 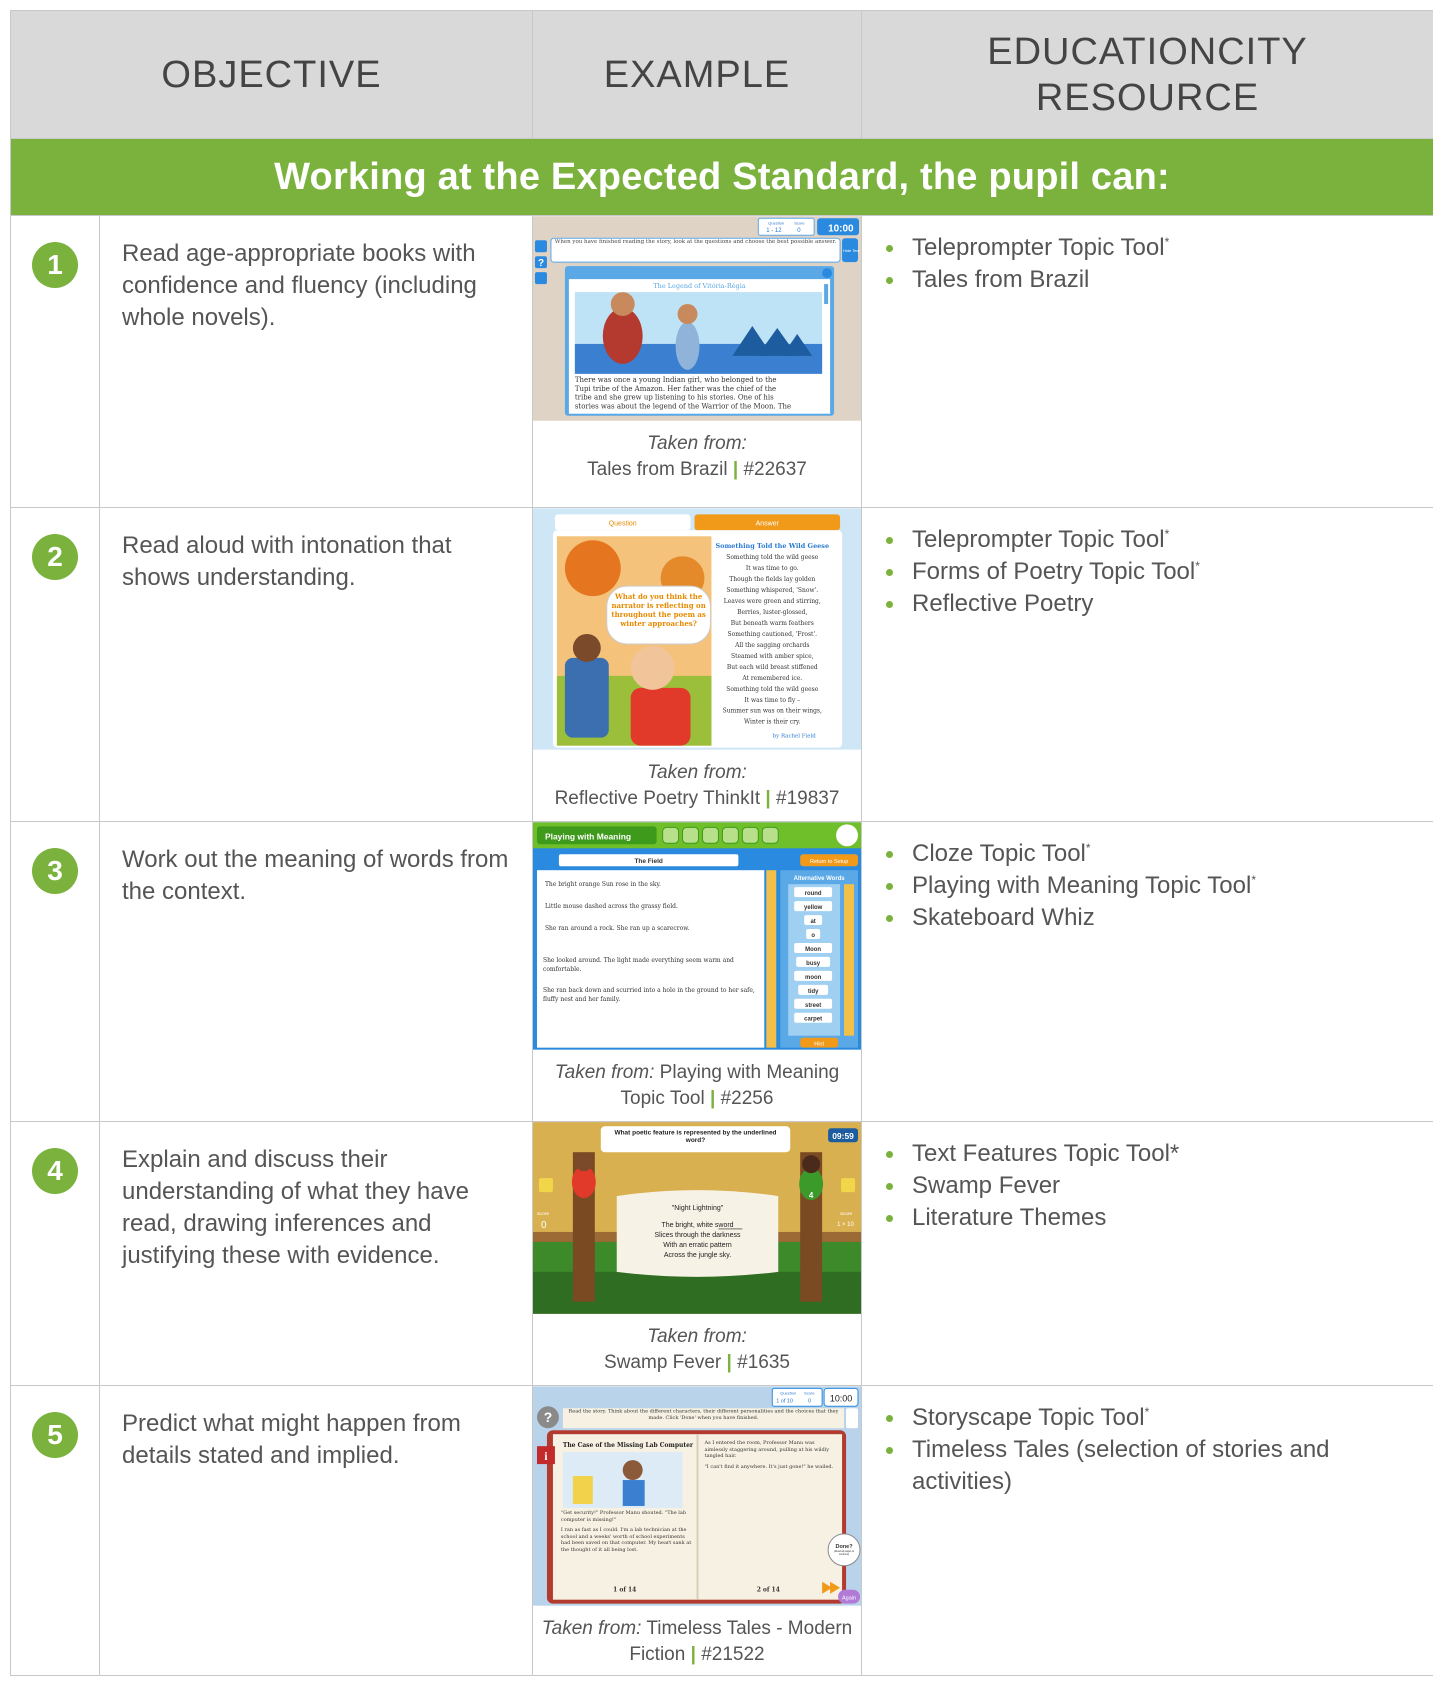 I want to click on header-resource-line2: RESOURCE, so click(x=1147, y=97).